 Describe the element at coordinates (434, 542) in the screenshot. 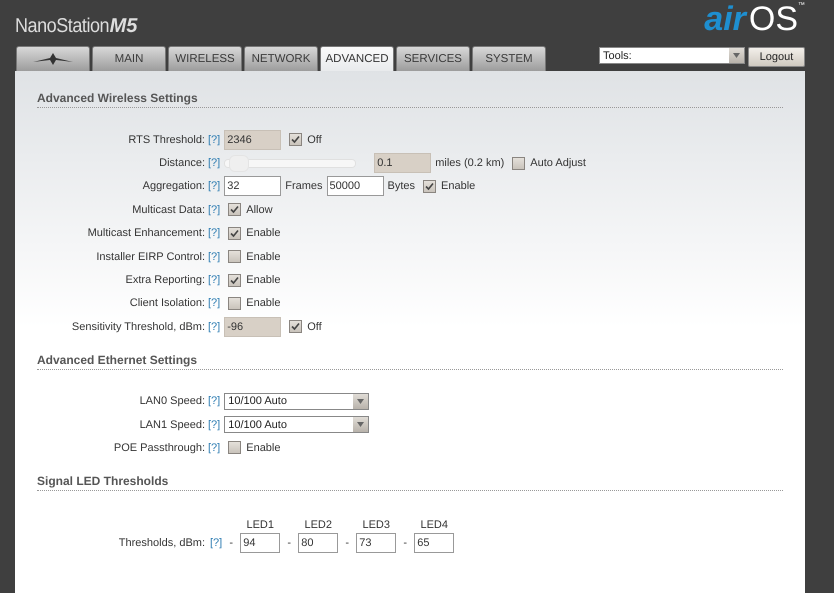

I see `input-field: 65` at that location.